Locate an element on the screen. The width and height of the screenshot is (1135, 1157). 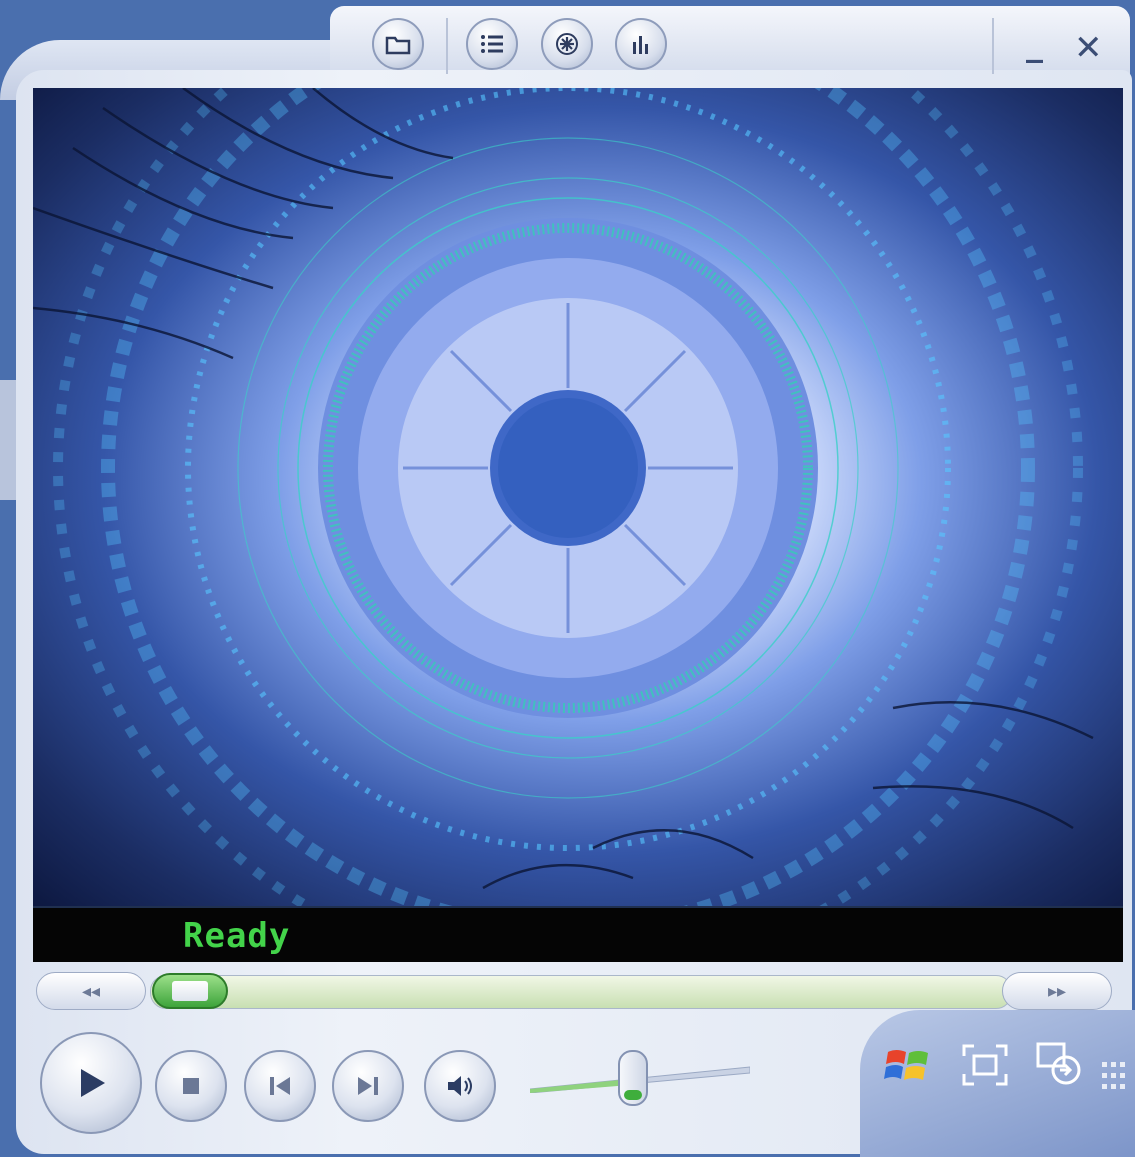
status-text: Ready is located at coordinates (237, 936).